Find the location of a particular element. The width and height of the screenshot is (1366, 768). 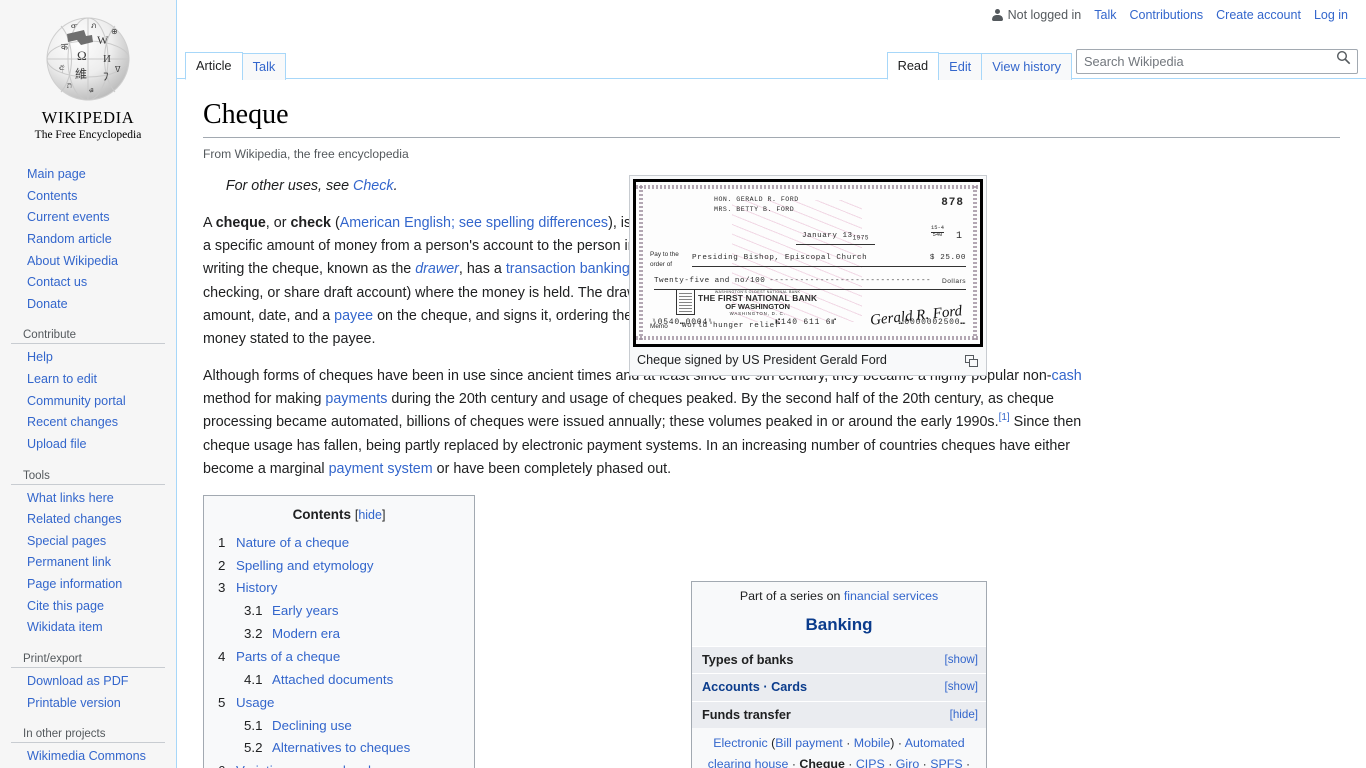

sidebar-item-special-pages: Special pages is located at coordinates (66, 541).